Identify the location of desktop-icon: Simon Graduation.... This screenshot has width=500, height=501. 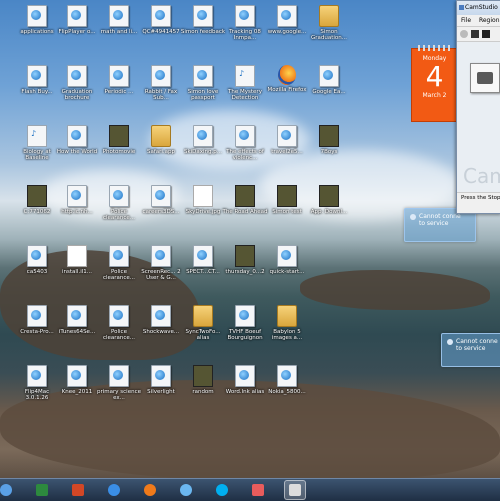
(329, 23).